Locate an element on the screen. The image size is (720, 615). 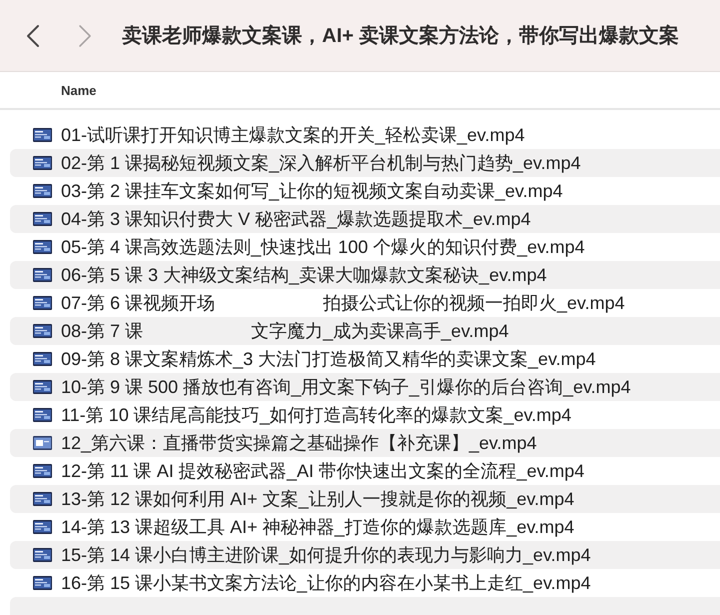
file-name: 12_第六课：直播带货实操篇之基础操作【补充课】_ev.mp4 is located at coordinates (299, 443).